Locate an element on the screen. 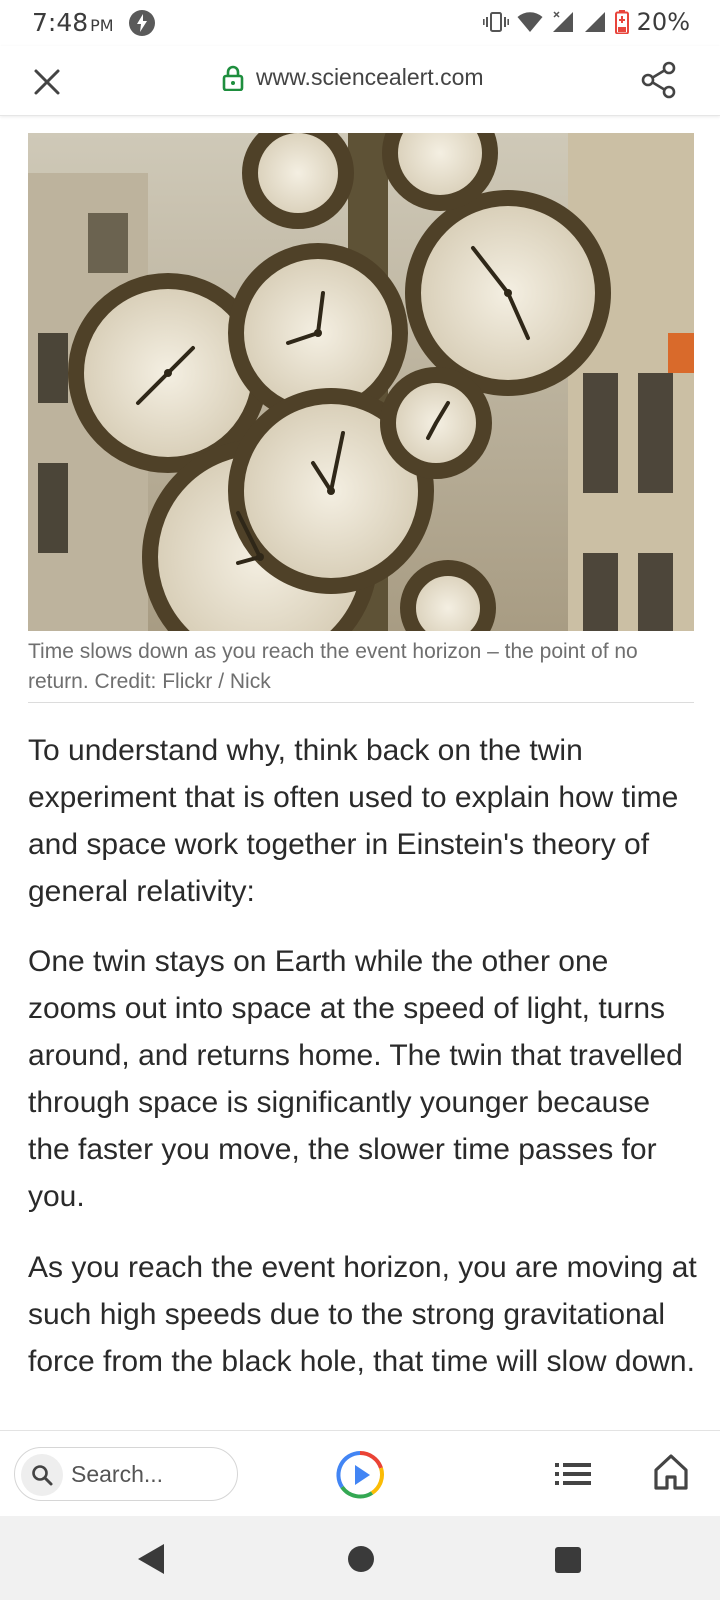  system-nav-bar is located at coordinates (360, 1558).